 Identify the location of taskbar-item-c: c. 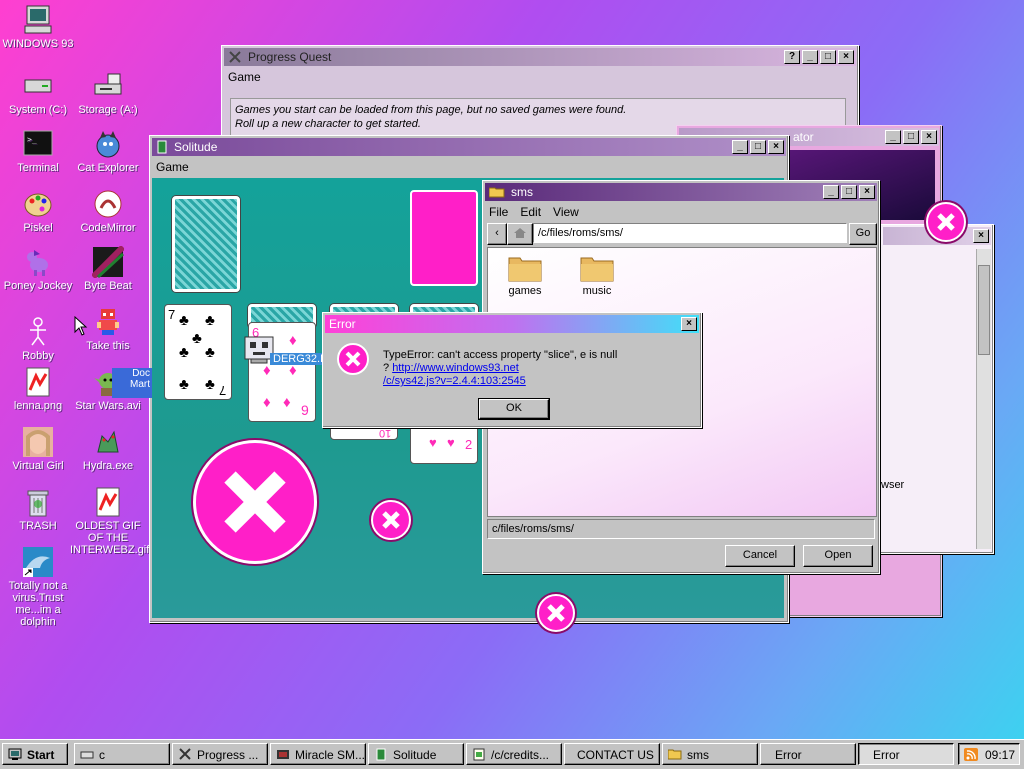
(122, 754).